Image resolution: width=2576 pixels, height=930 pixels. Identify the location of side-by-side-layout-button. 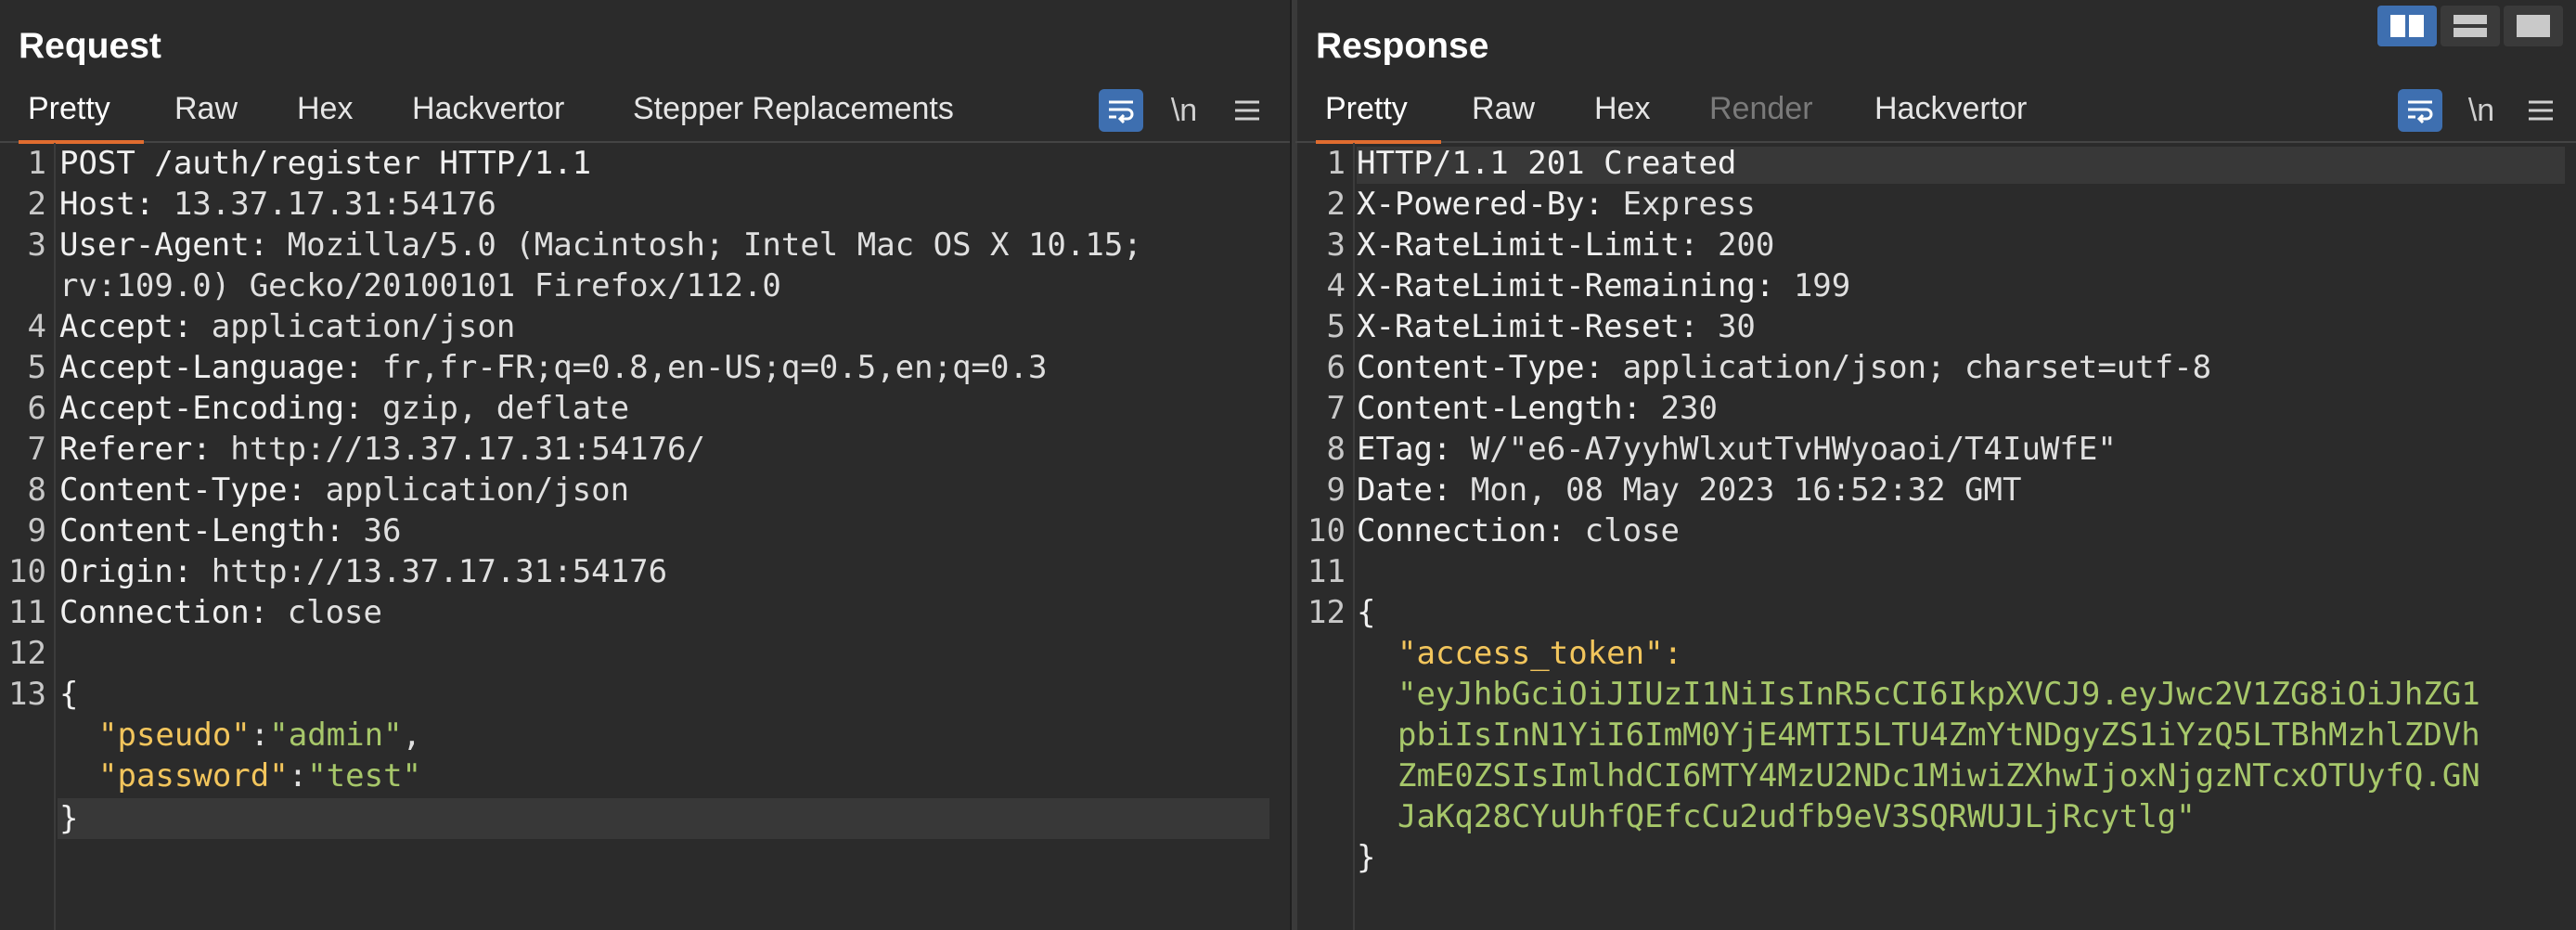
(2407, 26).